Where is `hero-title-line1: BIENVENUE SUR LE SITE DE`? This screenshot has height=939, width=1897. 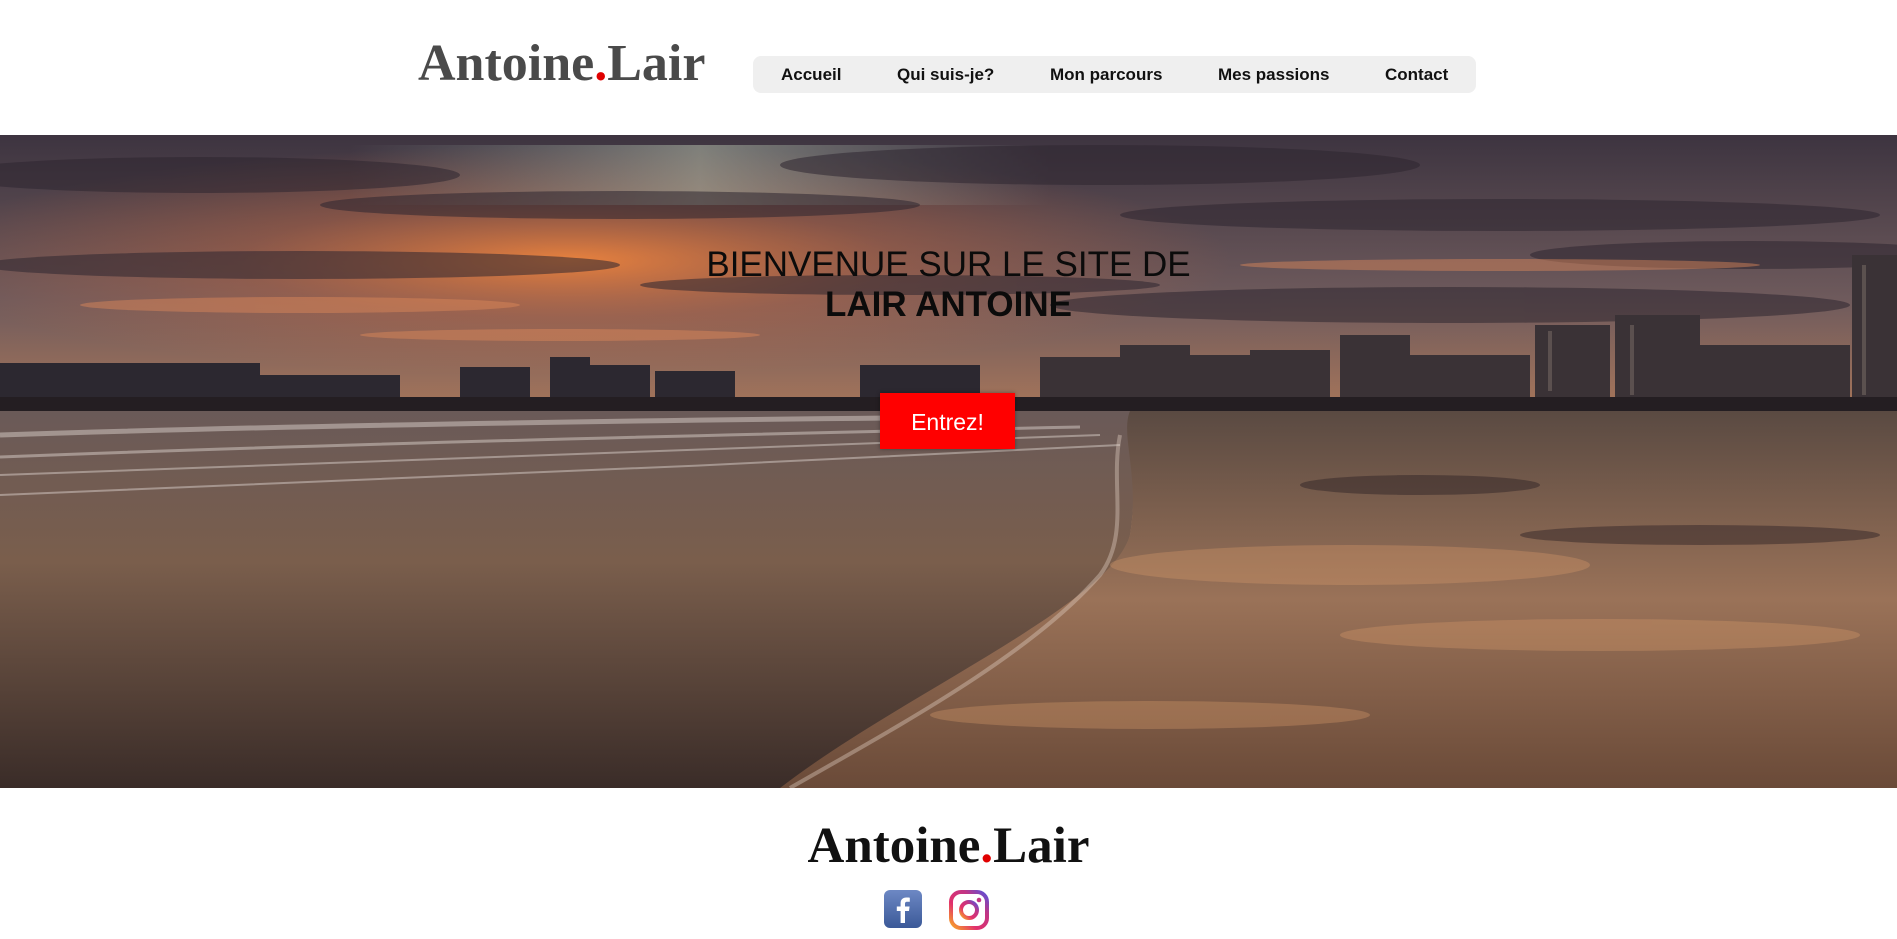
hero-title-line1: BIENVENUE SUR LE SITE DE is located at coordinates (948, 264).